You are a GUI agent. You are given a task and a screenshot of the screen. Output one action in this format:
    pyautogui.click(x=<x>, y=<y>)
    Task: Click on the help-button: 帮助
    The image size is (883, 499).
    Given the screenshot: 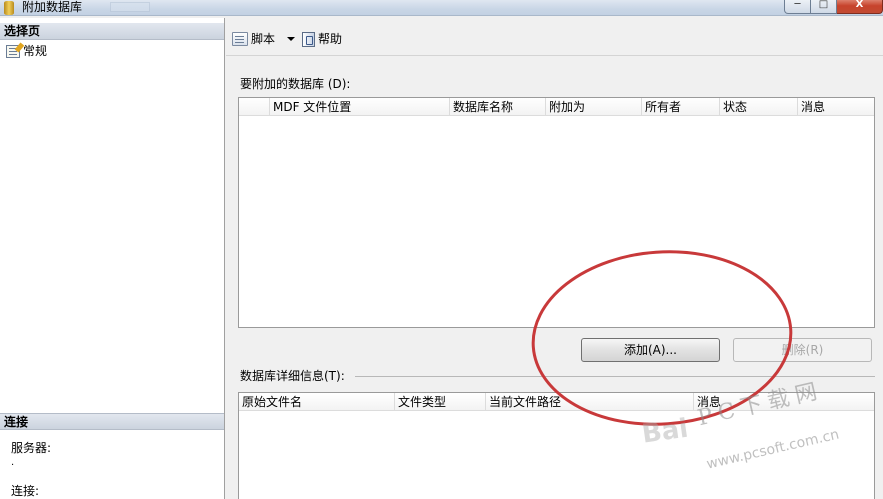 What is the action you would take?
    pyautogui.click(x=322, y=39)
    